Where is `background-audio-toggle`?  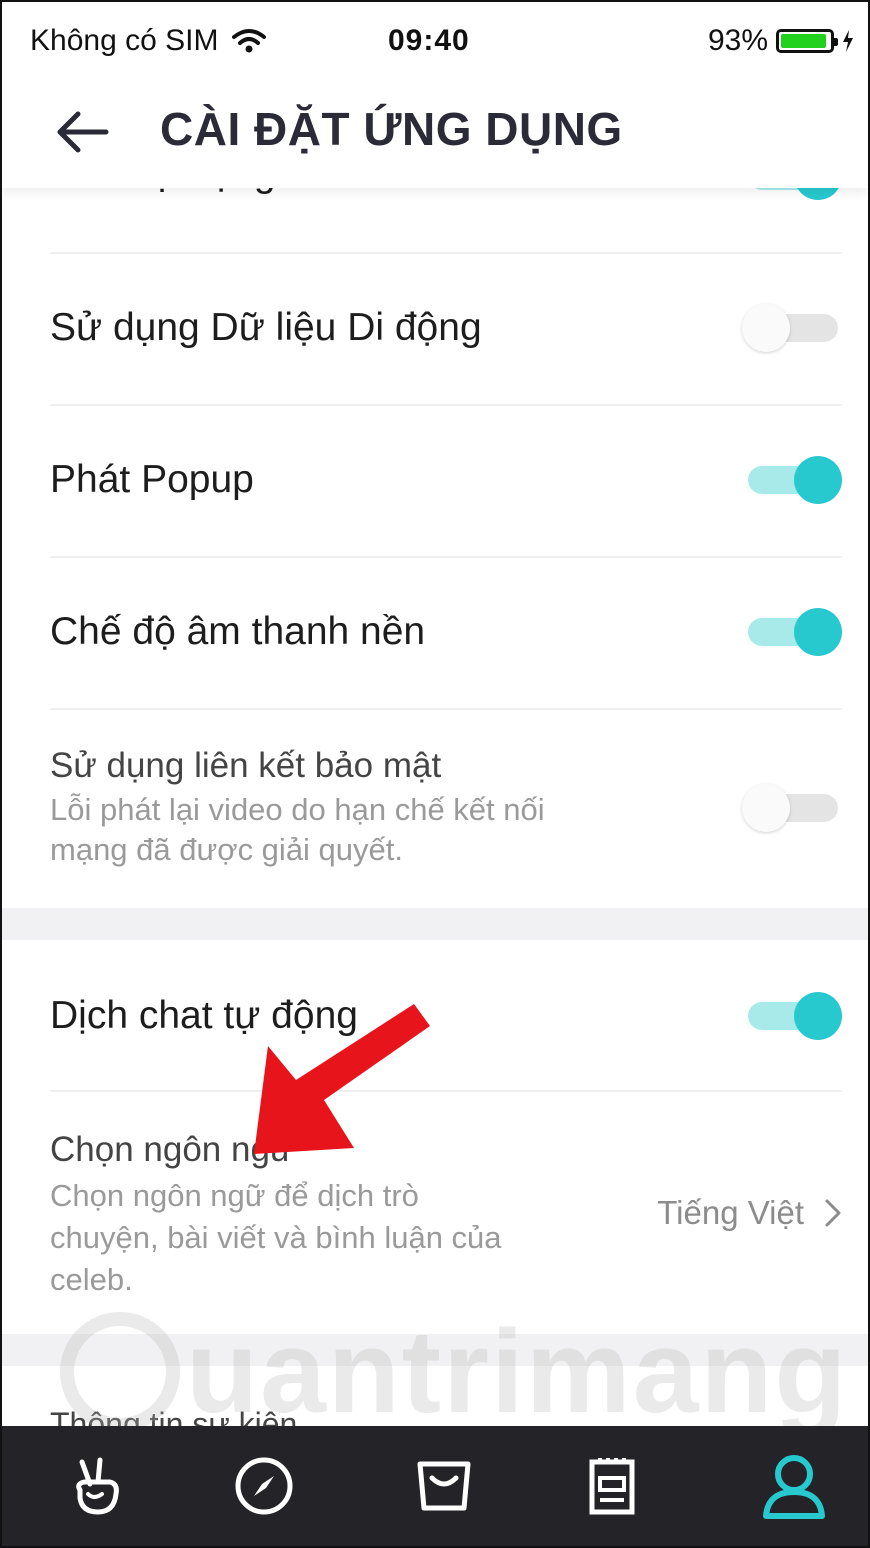 background-audio-toggle is located at coordinates (792, 632).